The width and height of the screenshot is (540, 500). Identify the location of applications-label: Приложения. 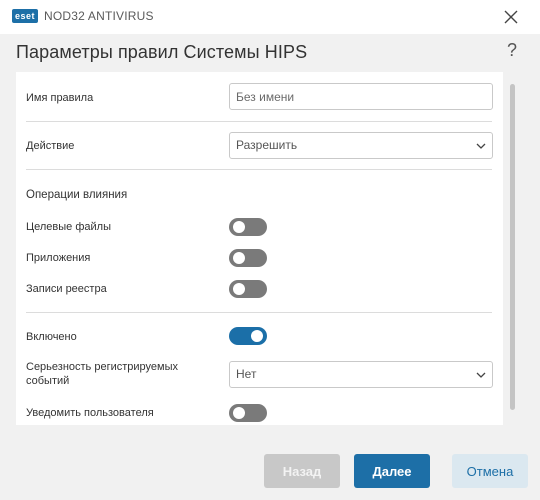
(58, 258).